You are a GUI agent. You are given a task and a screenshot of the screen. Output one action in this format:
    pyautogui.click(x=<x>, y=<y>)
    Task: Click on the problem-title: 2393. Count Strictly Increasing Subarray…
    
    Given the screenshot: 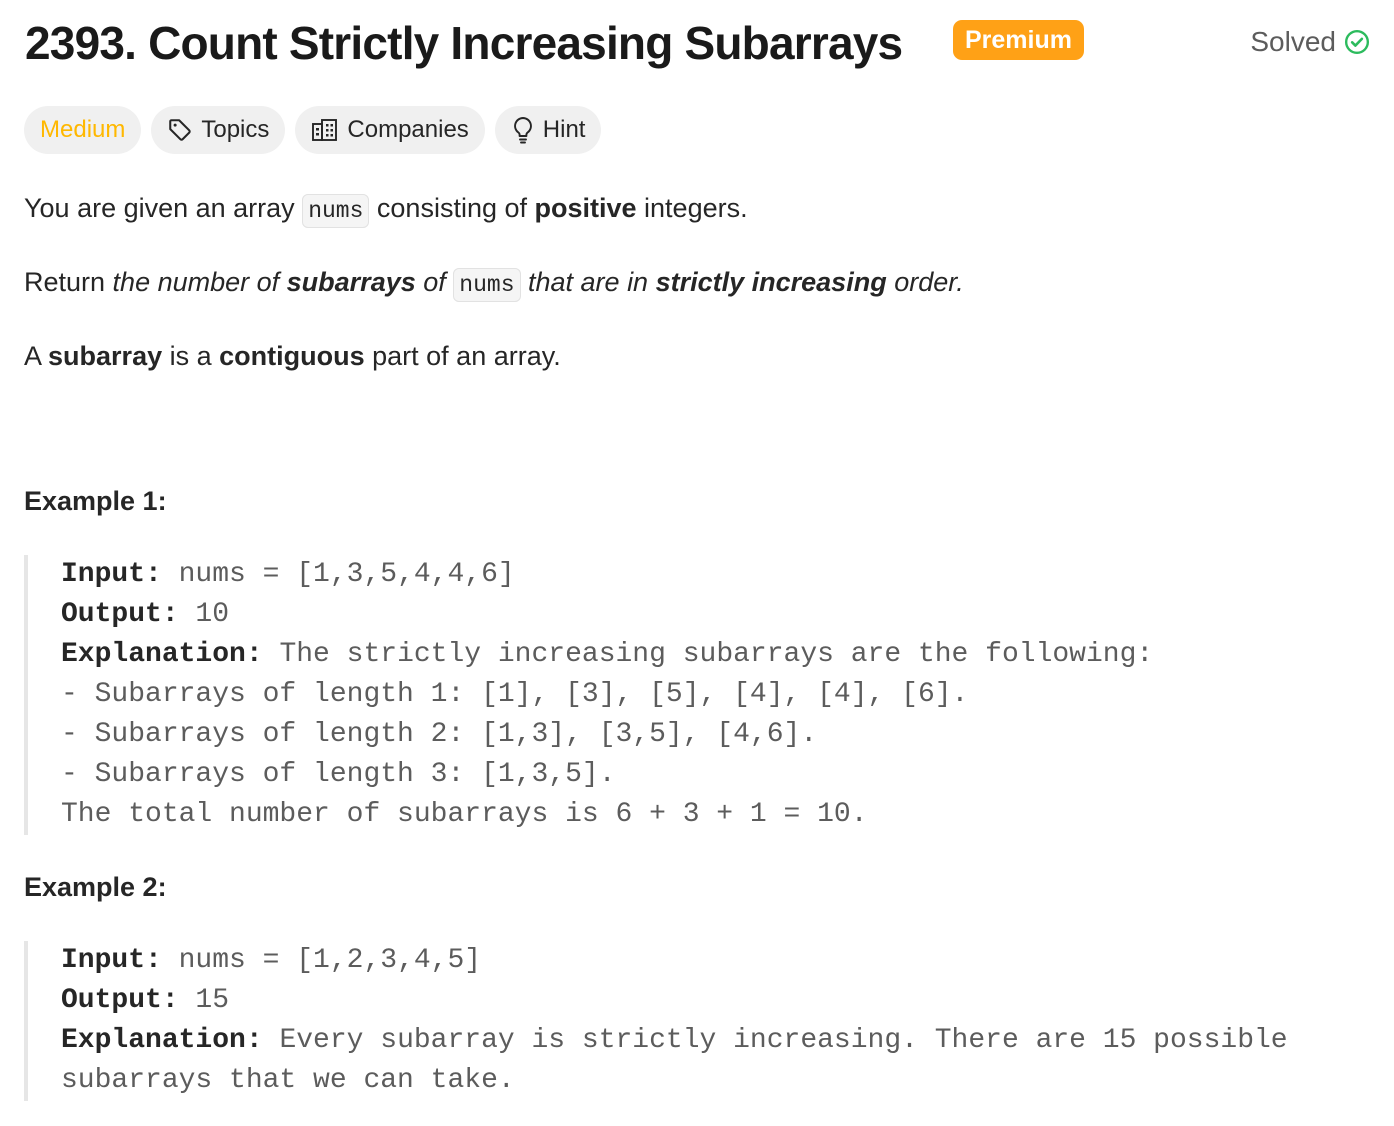 What is the action you would take?
    pyautogui.click(x=464, y=43)
    